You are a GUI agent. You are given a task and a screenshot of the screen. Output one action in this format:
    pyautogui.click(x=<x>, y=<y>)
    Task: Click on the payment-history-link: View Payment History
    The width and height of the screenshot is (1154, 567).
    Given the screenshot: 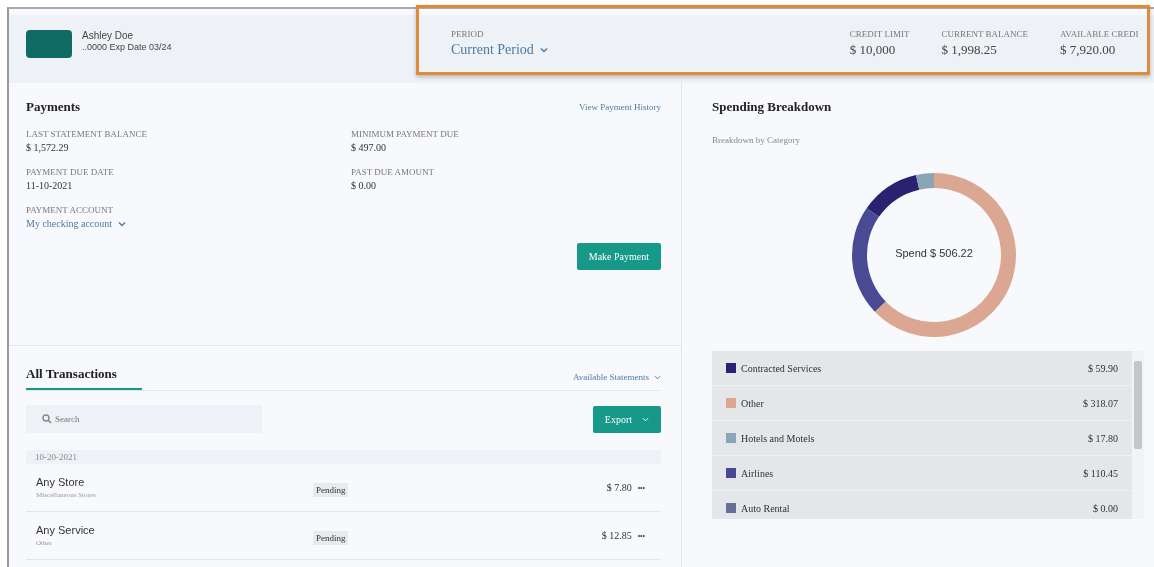 What is the action you would take?
    pyautogui.click(x=620, y=107)
    